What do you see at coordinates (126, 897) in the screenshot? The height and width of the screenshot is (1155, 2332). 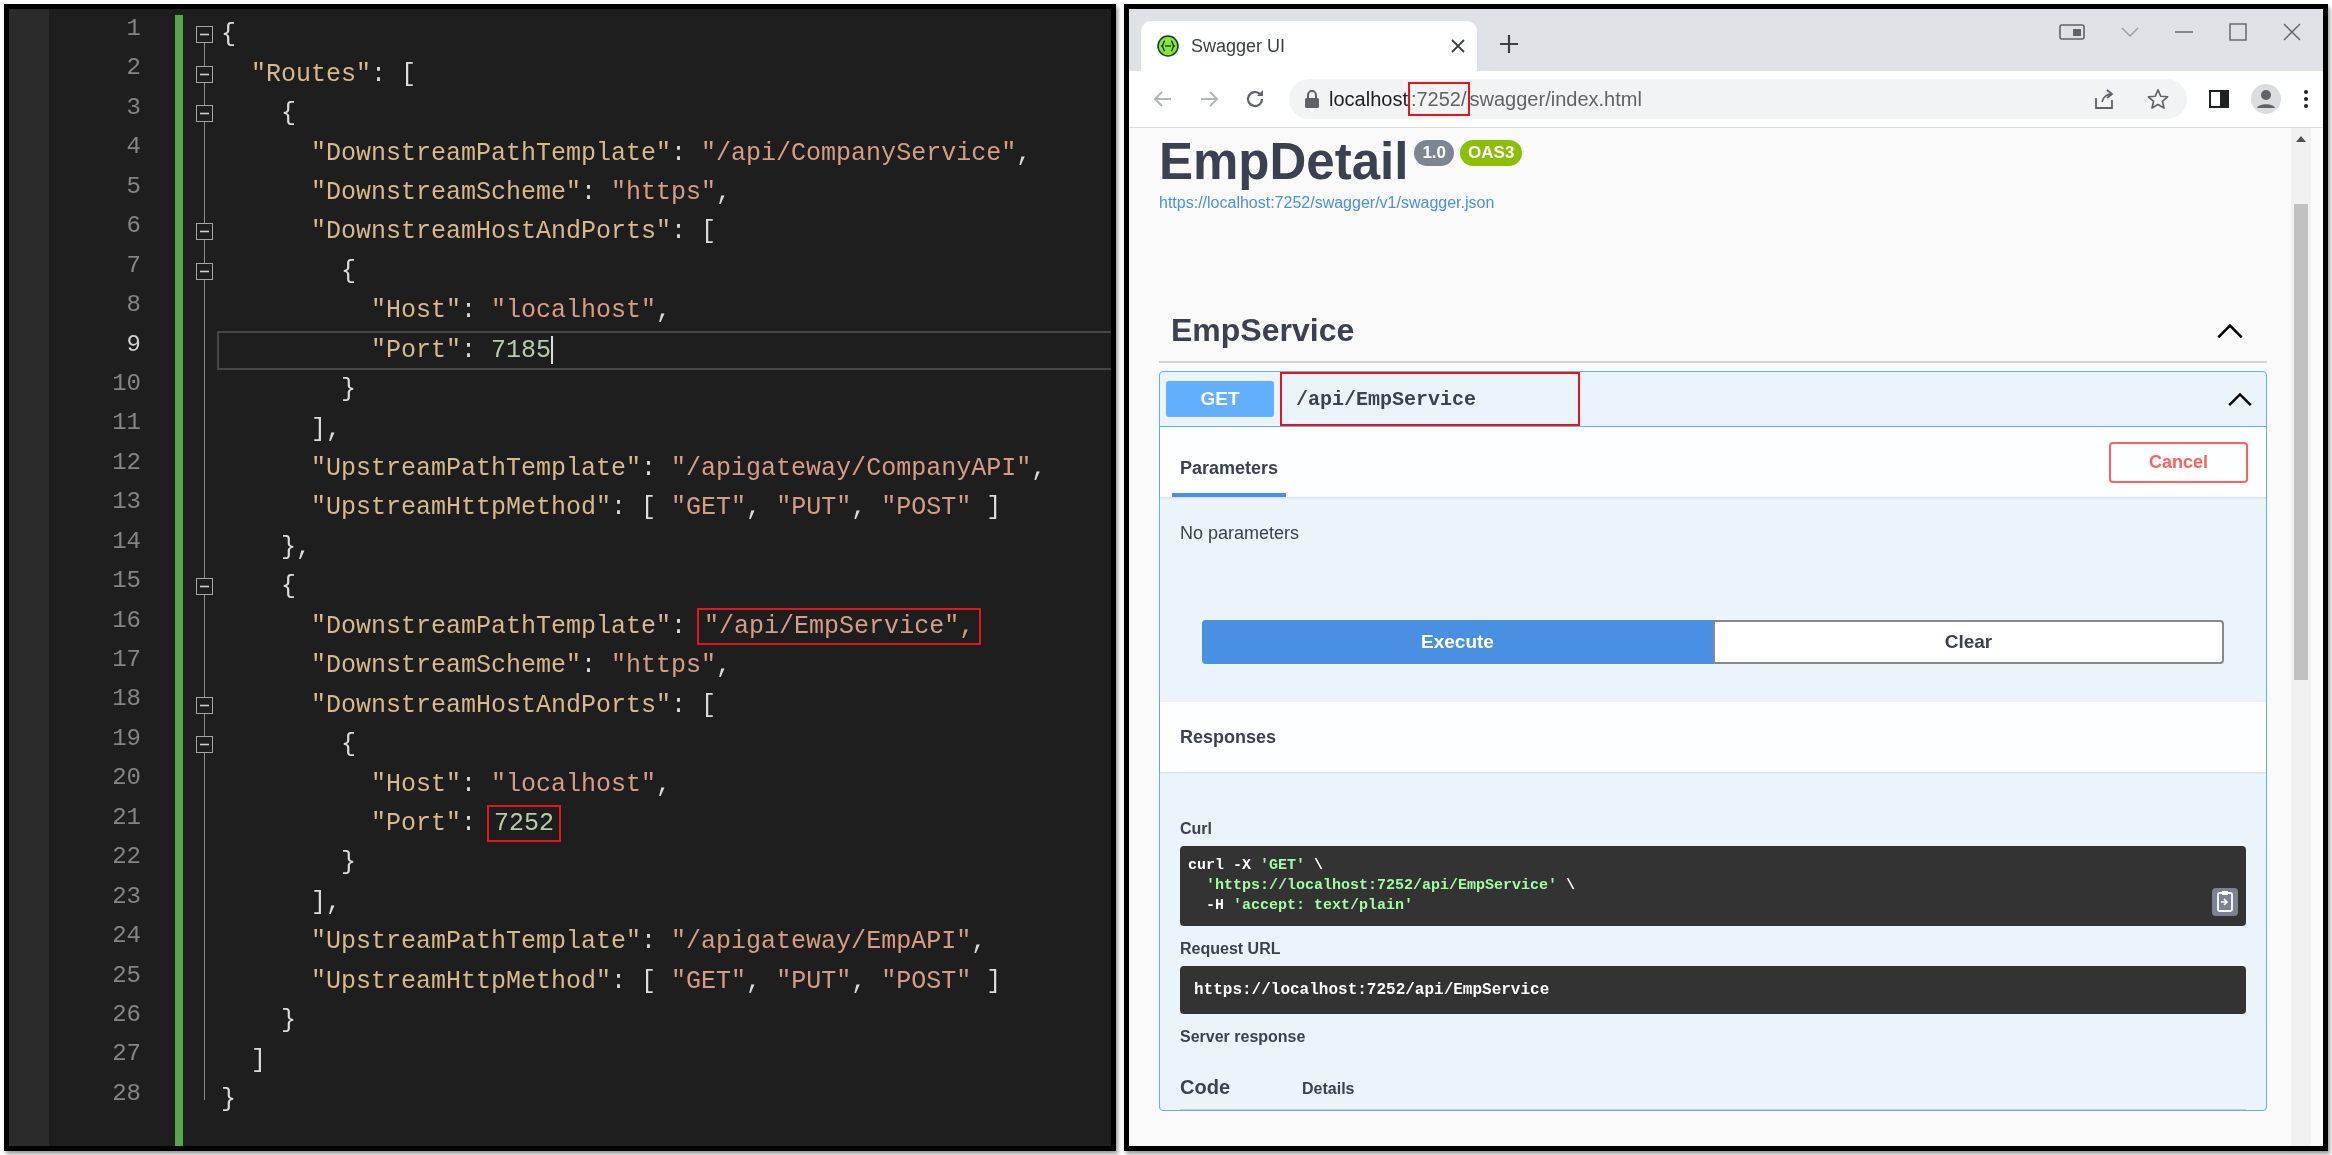 I see `line-number: 23` at bounding box center [126, 897].